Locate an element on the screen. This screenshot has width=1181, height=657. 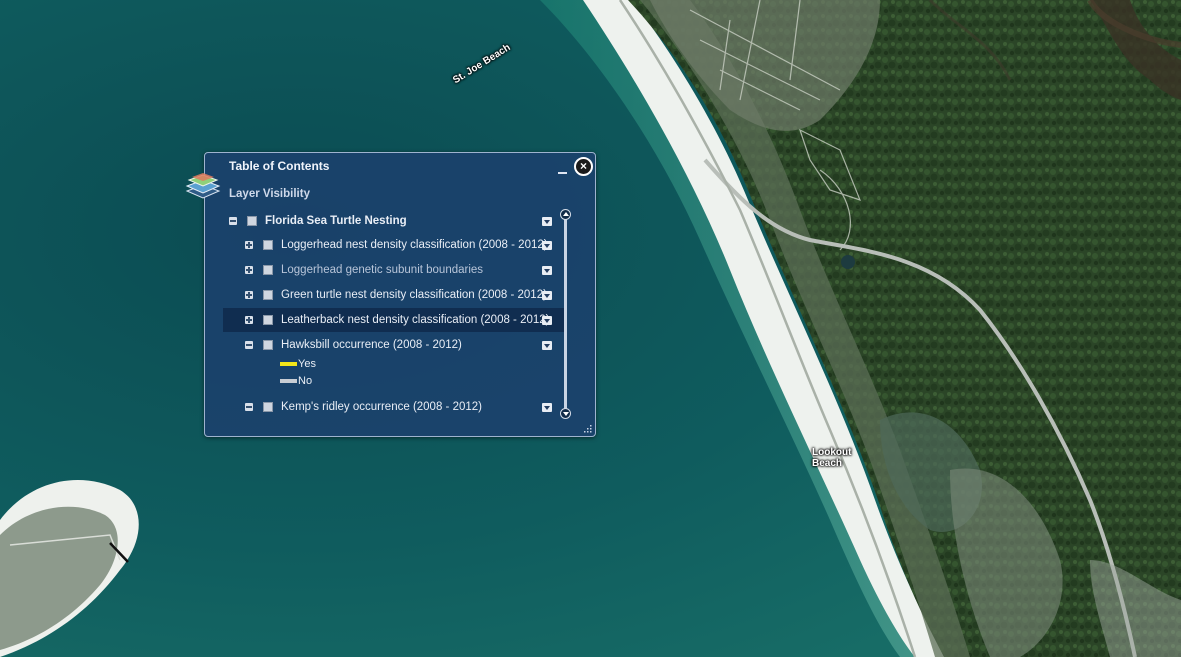
layer-row: Hawksbill occurrence (2008 - 2012) is located at coordinates (385, 345).